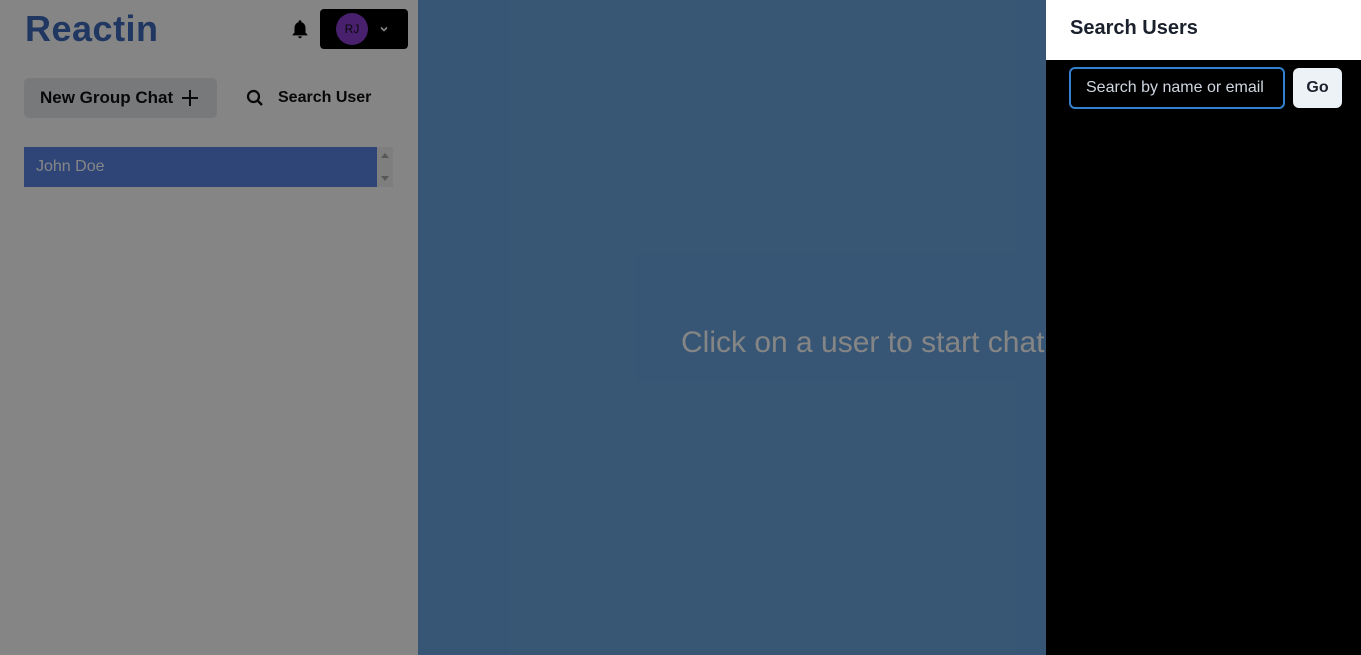 The width and height of the screenshot is (1361, 655). I want to click on go-button: Go, so click(1317, 88).